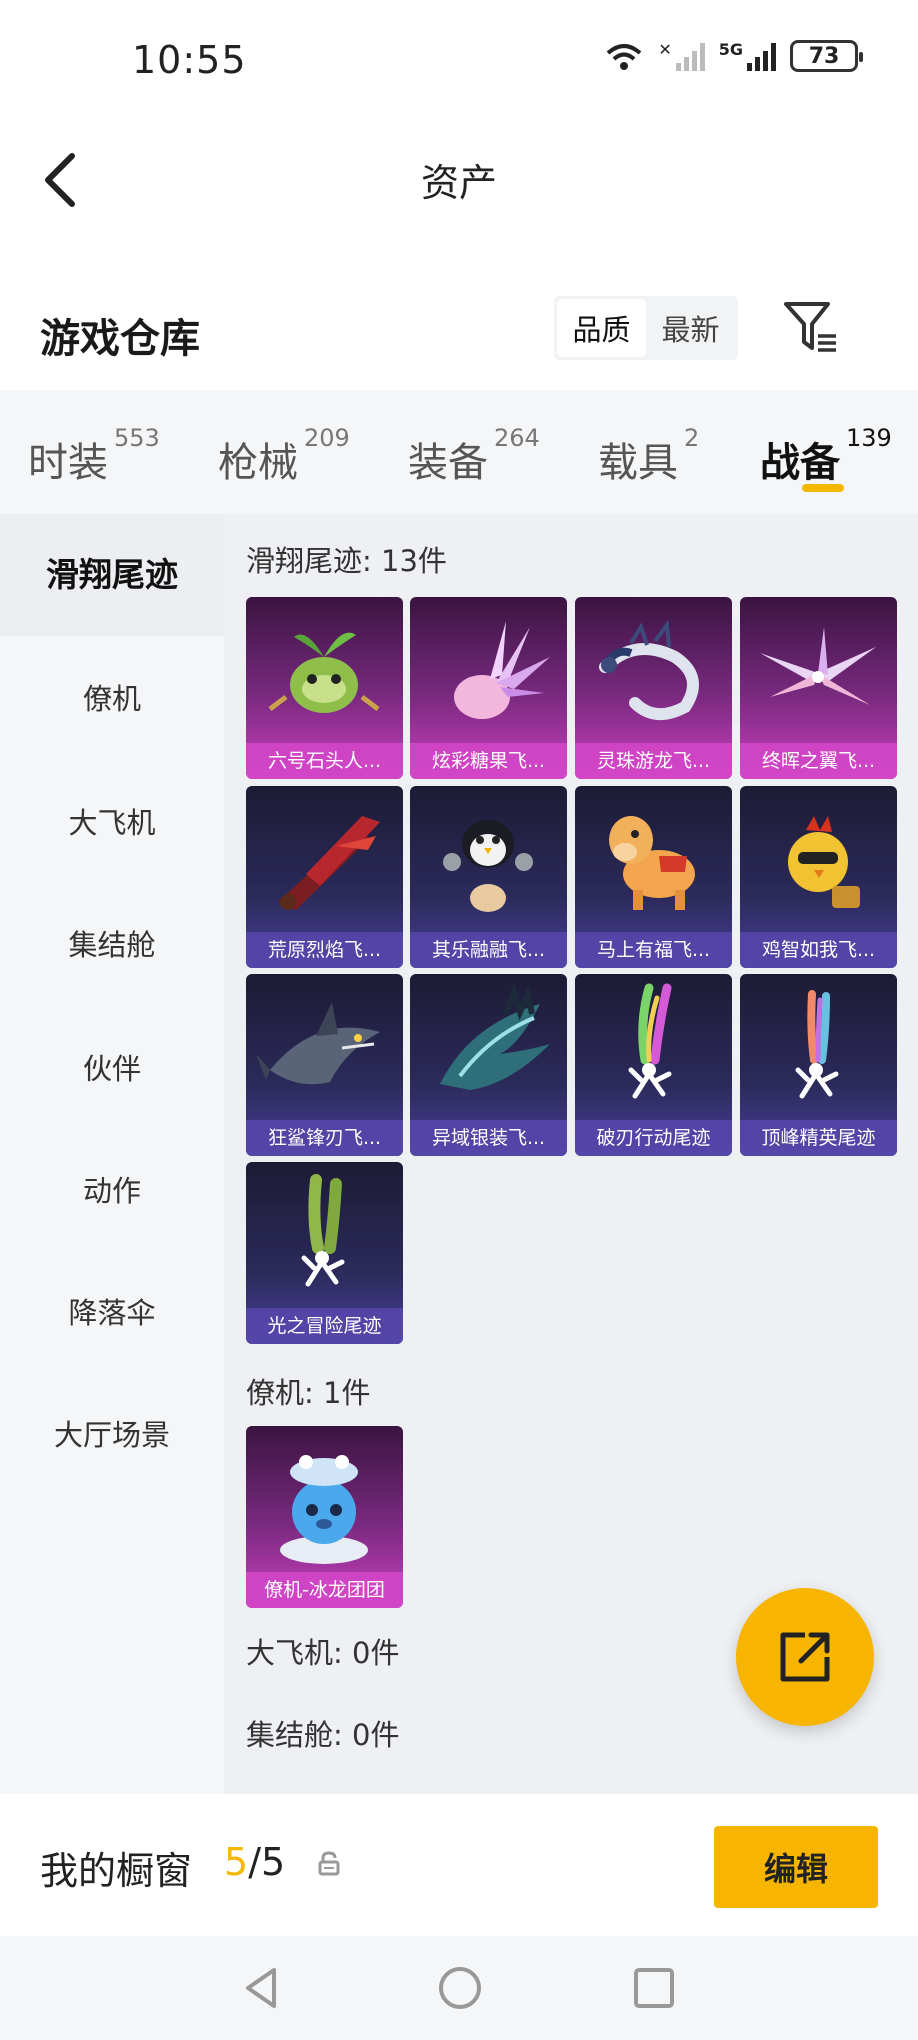 This screenshot has width=918, height=2040. Describe the element at coordinates (112, 1433) in the screenshot. I see `sidebar-item-lobby-scene: 大厅场景` at that location.